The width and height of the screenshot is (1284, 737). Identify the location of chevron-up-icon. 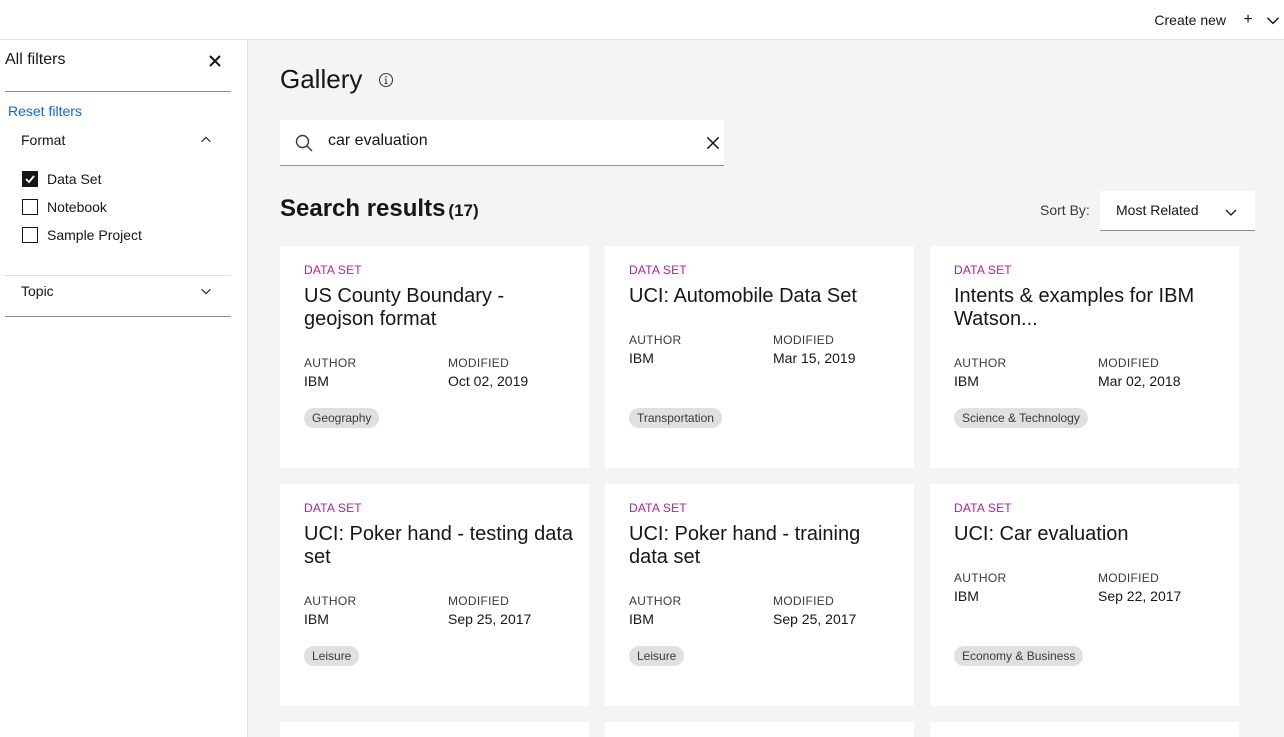
(206, 139).